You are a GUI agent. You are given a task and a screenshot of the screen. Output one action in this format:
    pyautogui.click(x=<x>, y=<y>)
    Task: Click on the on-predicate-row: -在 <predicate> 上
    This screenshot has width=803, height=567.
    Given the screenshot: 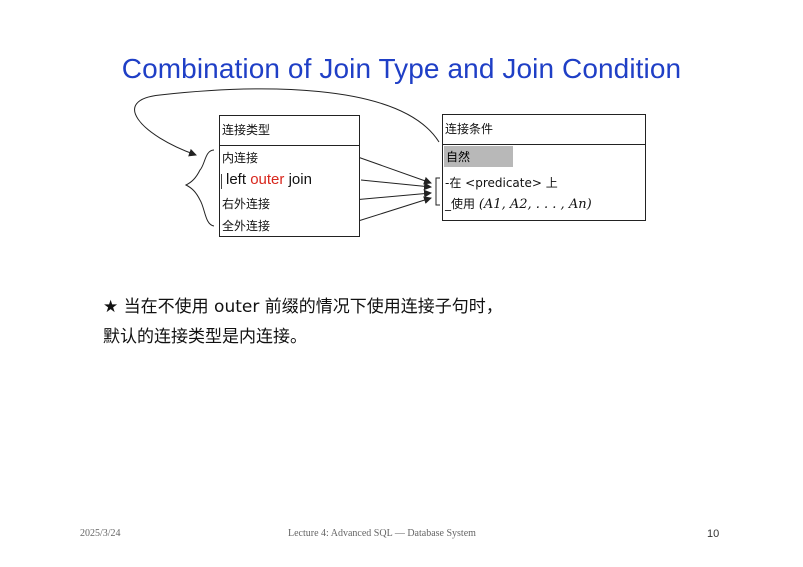 What is the action you would take?
    pyautogui.click(x=501, y=183)
    